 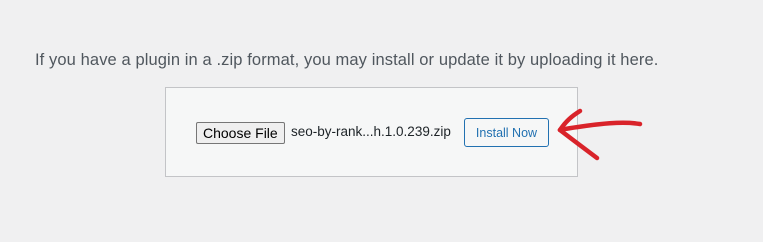 I want to click on choose-file-button: Choose File, so click(x=240, y=133).